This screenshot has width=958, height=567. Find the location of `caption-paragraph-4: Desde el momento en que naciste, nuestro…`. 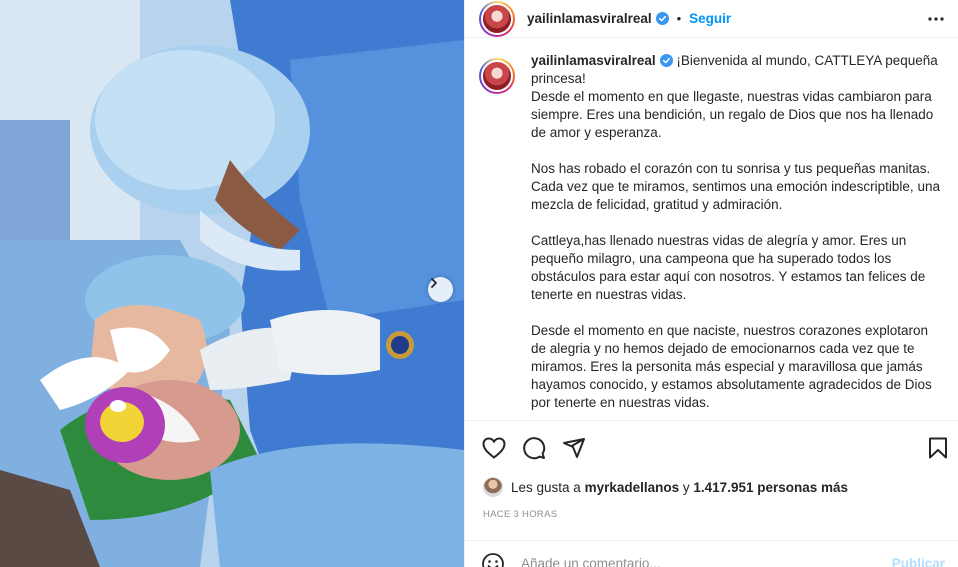

caption-paragraph-4: Desde el momento en que naciste, nuestro… is located at coordinates (731, 366).